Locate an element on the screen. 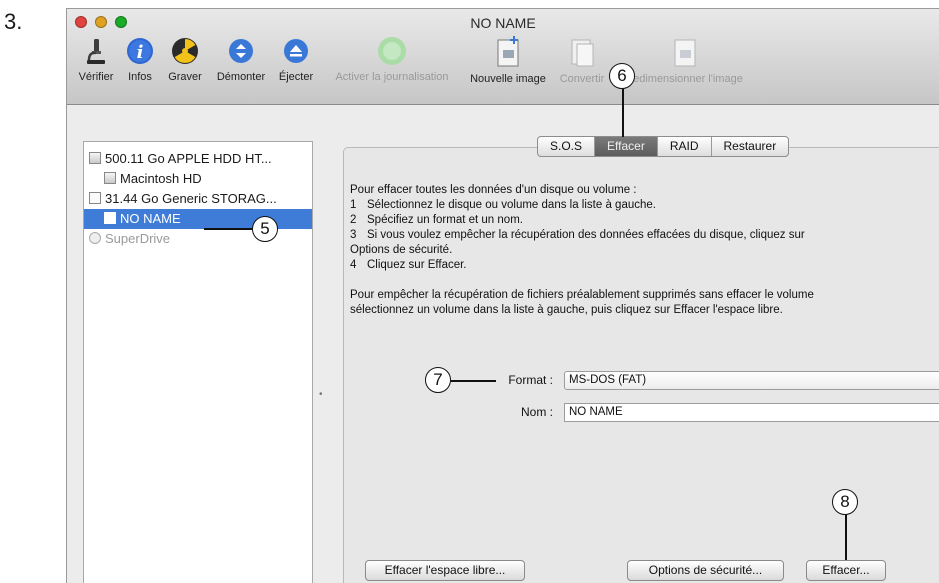 The width and height of the screenshot is (939, 583). toolbar-convert-button: Convertir is located at coordinates (582, 60).